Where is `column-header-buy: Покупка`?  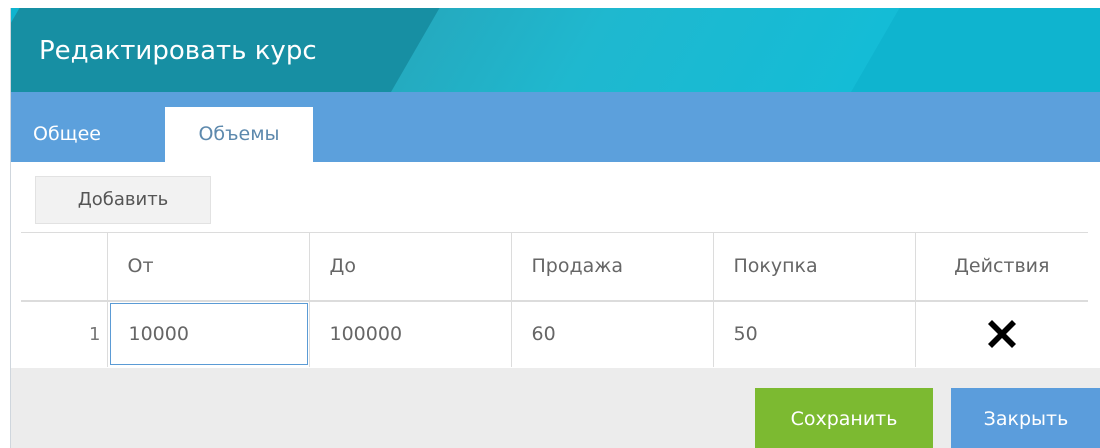 column-header-buy: Покупка is located at coordinates (813, 266).